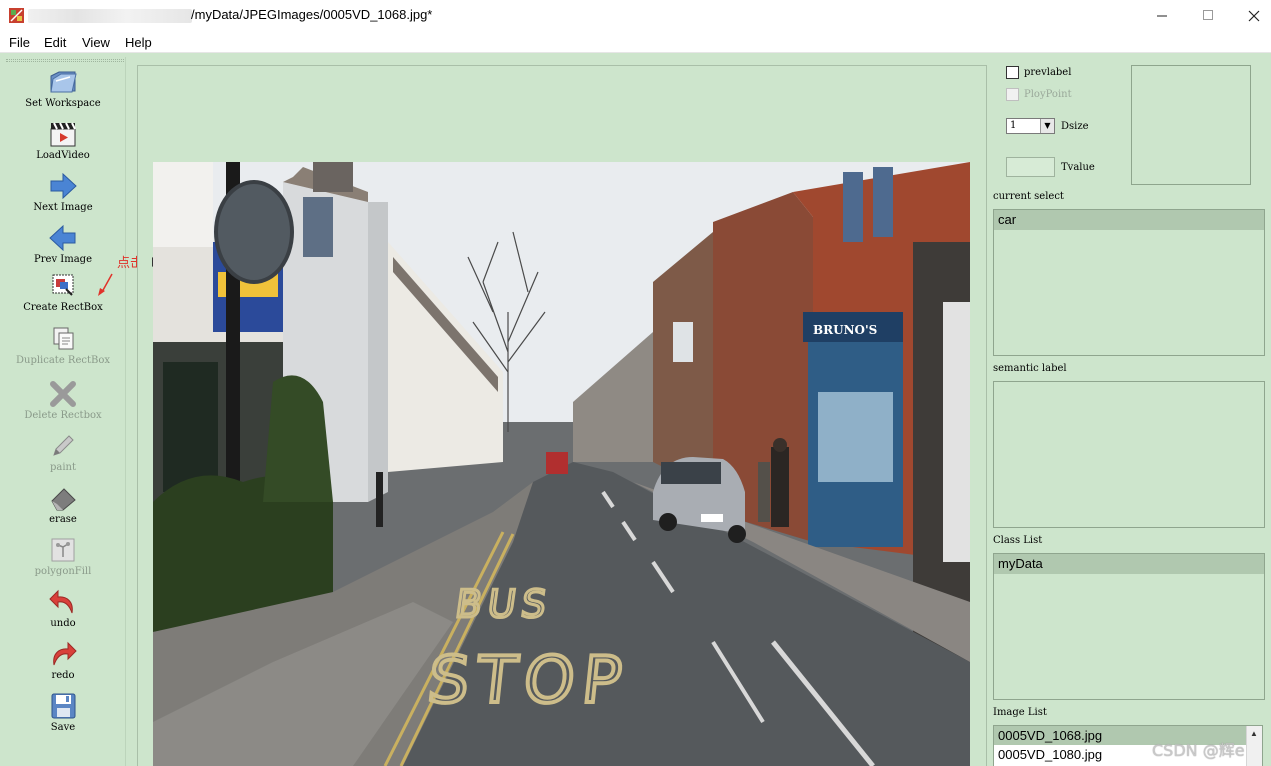 This screenshot has width=1271, height=766. Describe the element at coordinates (63, 519) in the screenshot. I see `tool-label: erase` at that location.